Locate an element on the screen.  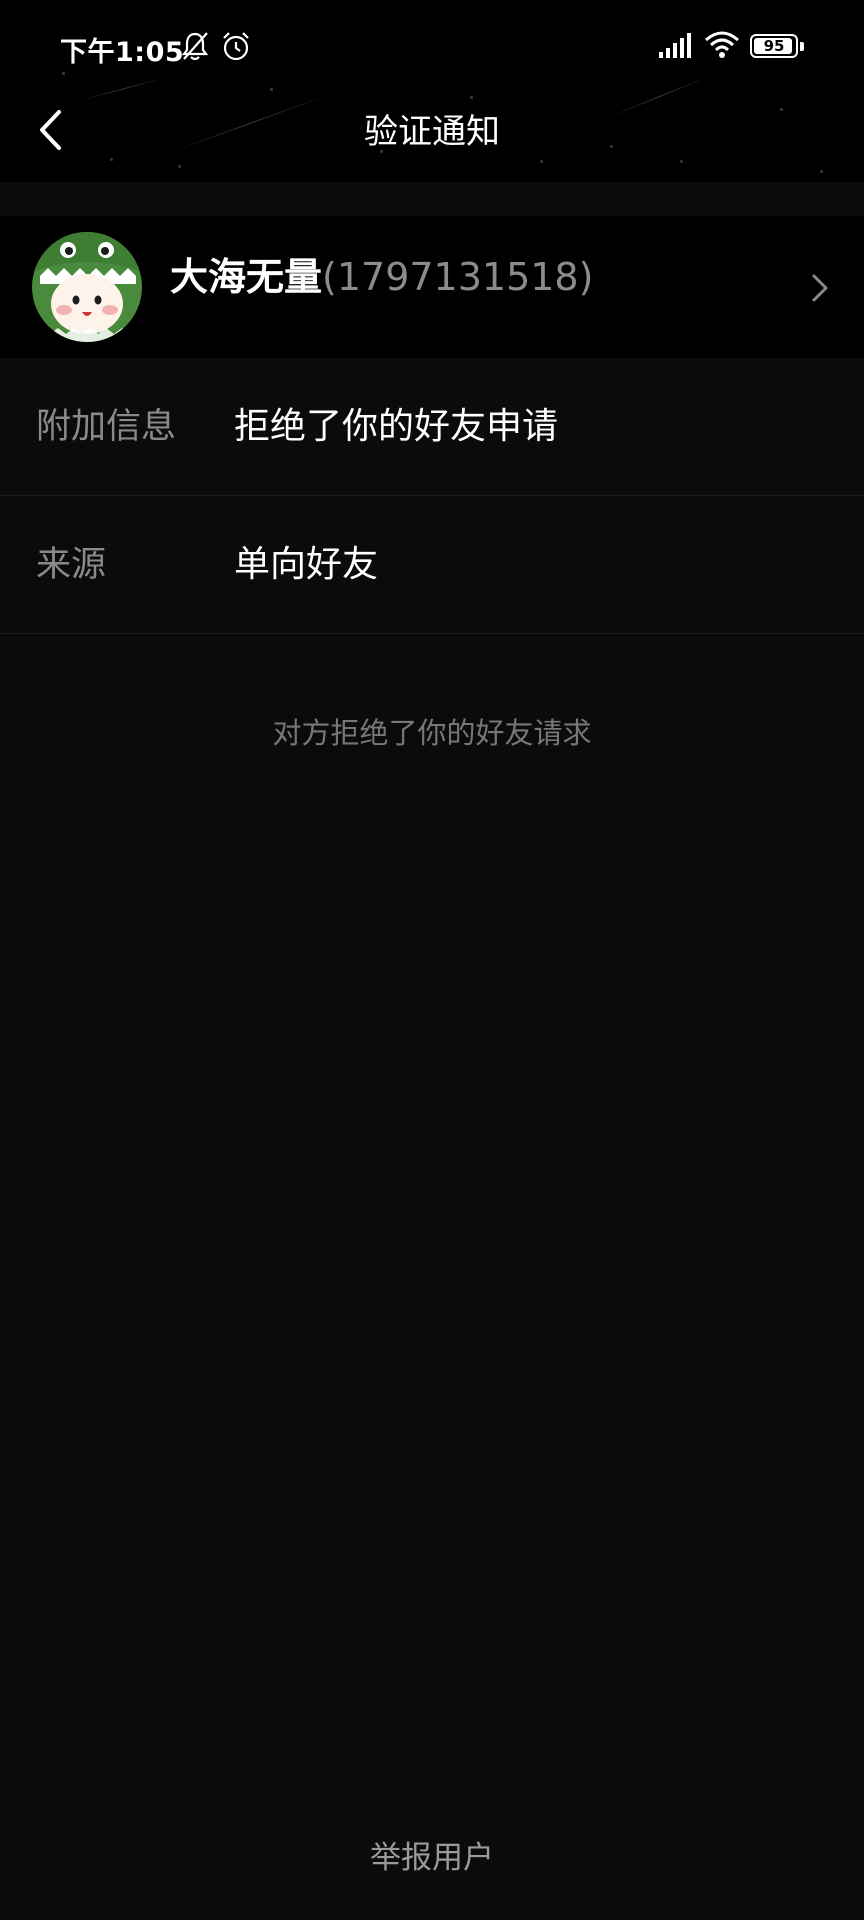
info-label: 来源 is located at coordinates (71, 565).